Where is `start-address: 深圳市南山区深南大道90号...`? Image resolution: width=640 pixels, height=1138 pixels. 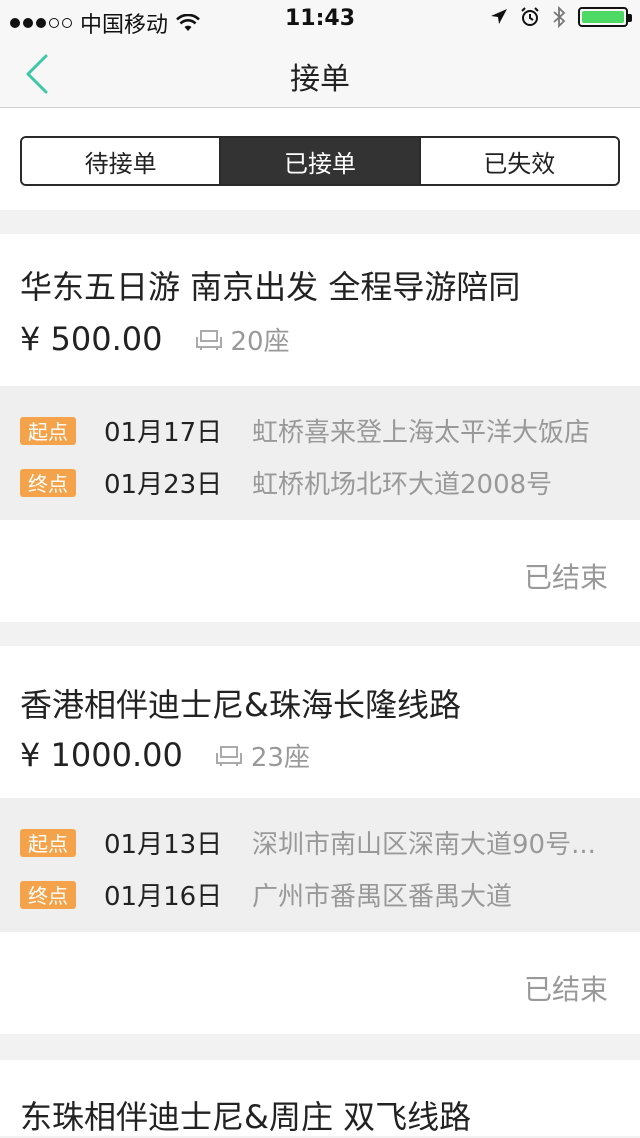 start-address: 深圳市南山区深南大道90号... is located at coordinates (424, 845).